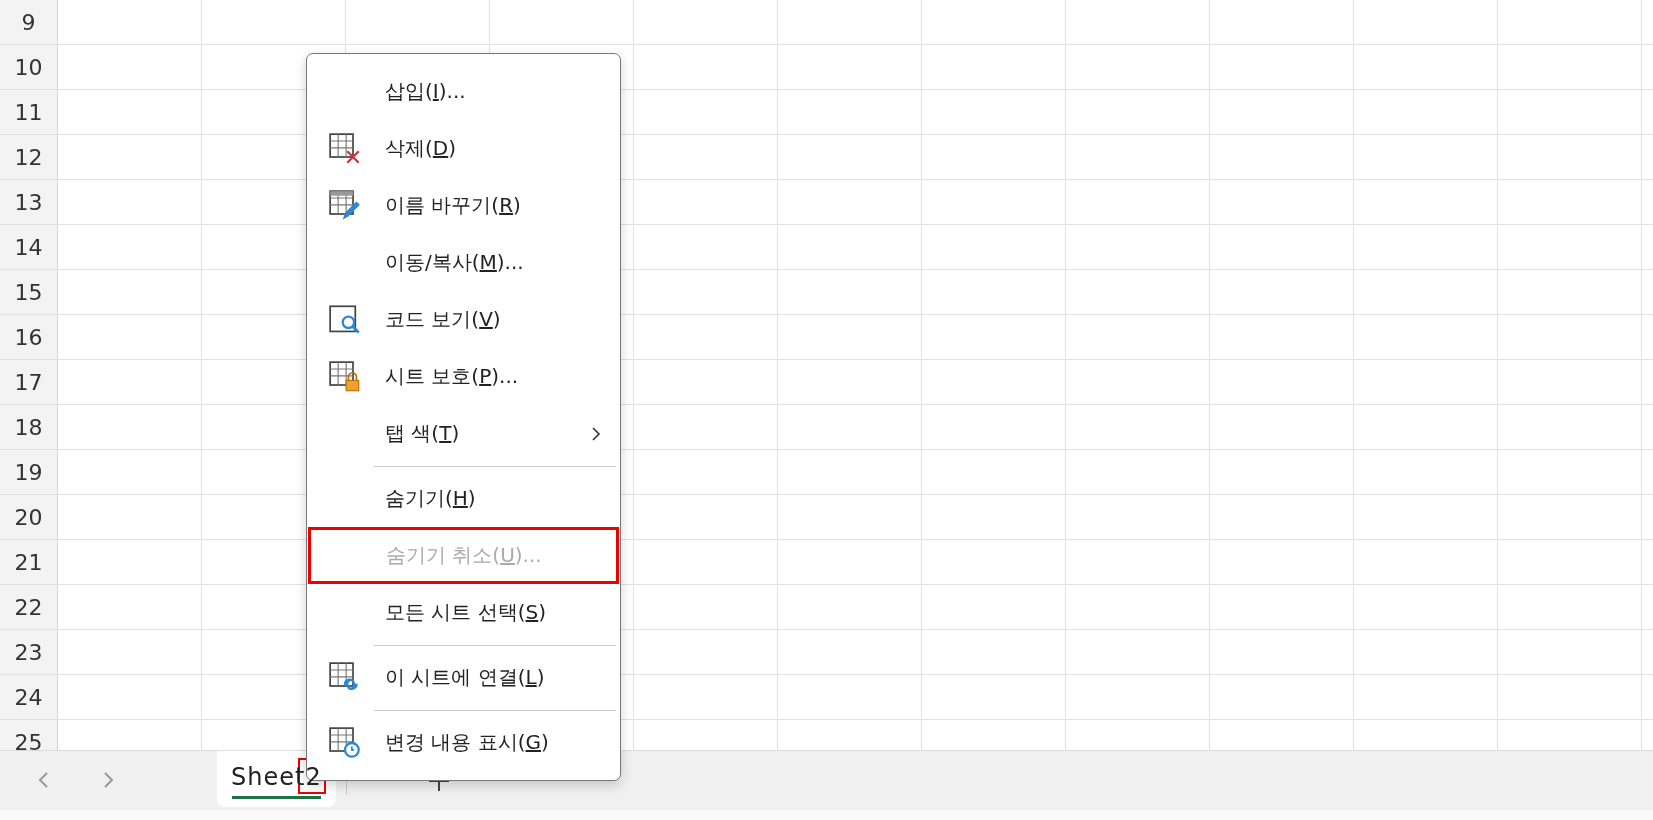 Image resolution: width=1653 pixels, height=820 pixels. What do you see at coordinates (29, 427) in the screenshot?
I see `row-header: 18` at bounding box center [29, 427].